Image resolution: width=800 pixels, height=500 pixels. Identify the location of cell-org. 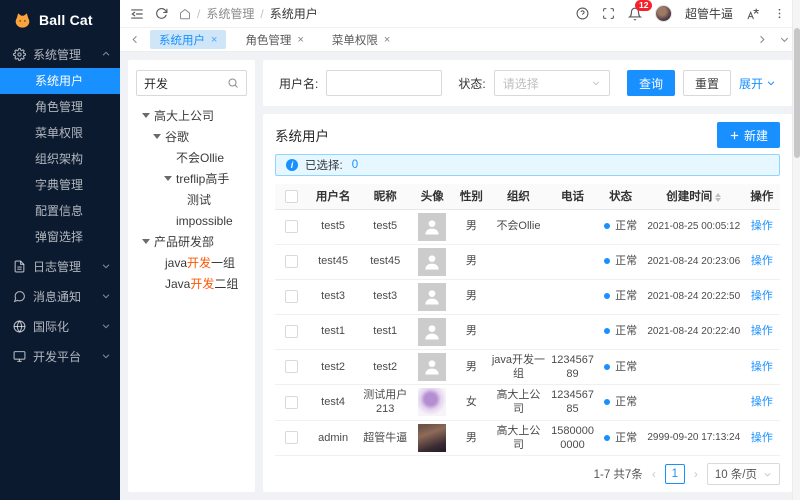
(518, 332).